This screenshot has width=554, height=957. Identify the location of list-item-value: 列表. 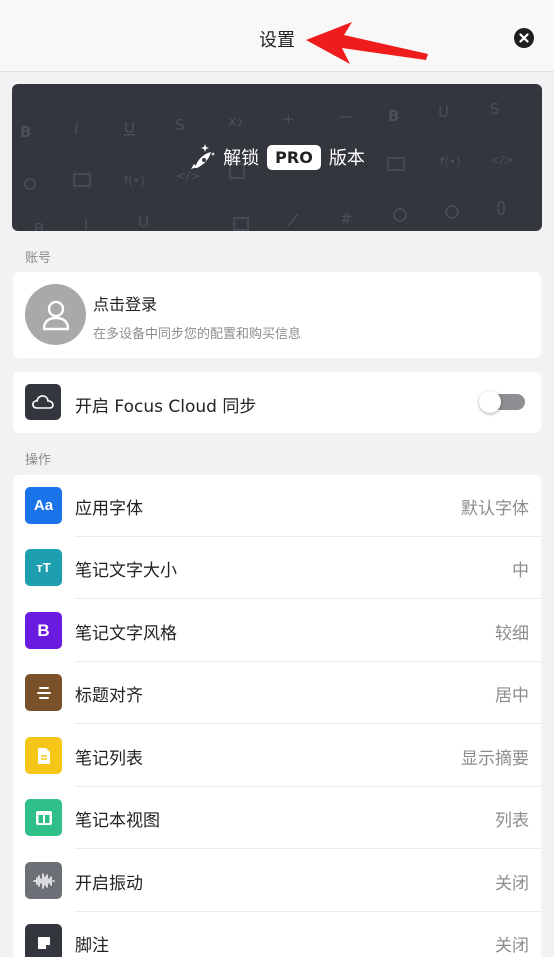
(512, 821).